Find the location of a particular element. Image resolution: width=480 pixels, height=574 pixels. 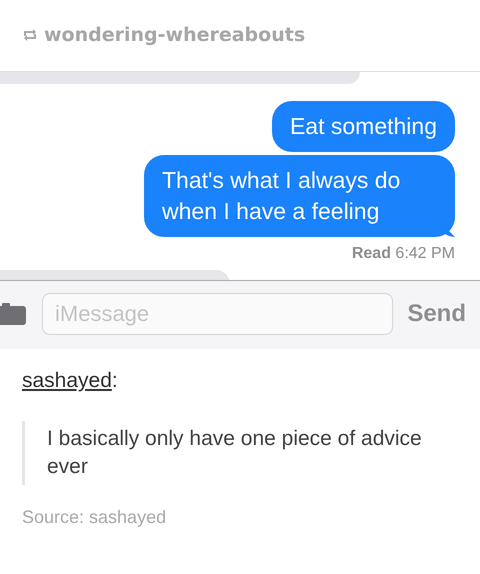

read-receipt: Read 6:42 PM is located at coordinates (403, 254).